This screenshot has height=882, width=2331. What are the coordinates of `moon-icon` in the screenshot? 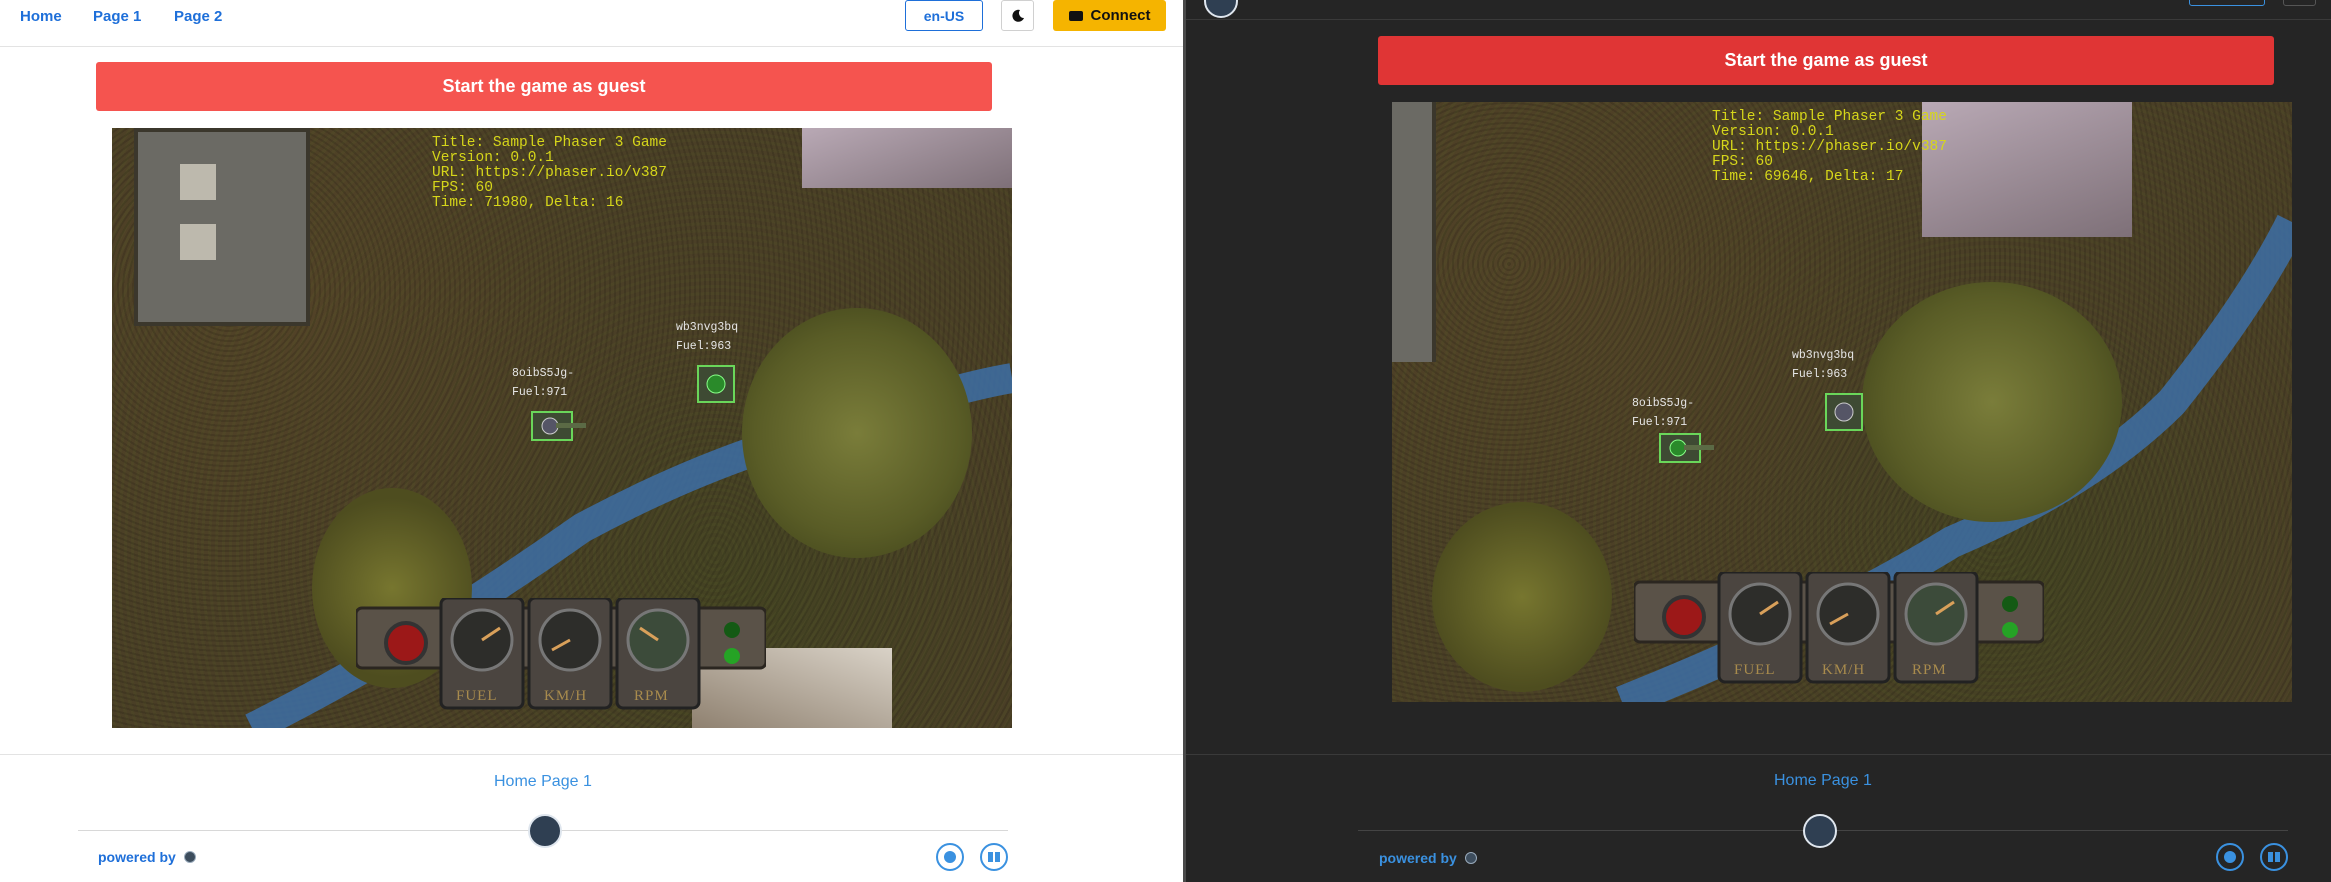 It's located at (1017, 15).